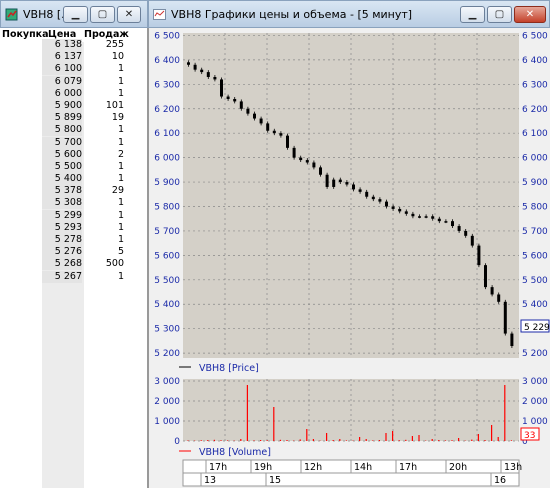 Image resolution: width=550 pixels, height=491 pixels. I want to click on price-axis-tick-right: 6 000, so click(535, 159).